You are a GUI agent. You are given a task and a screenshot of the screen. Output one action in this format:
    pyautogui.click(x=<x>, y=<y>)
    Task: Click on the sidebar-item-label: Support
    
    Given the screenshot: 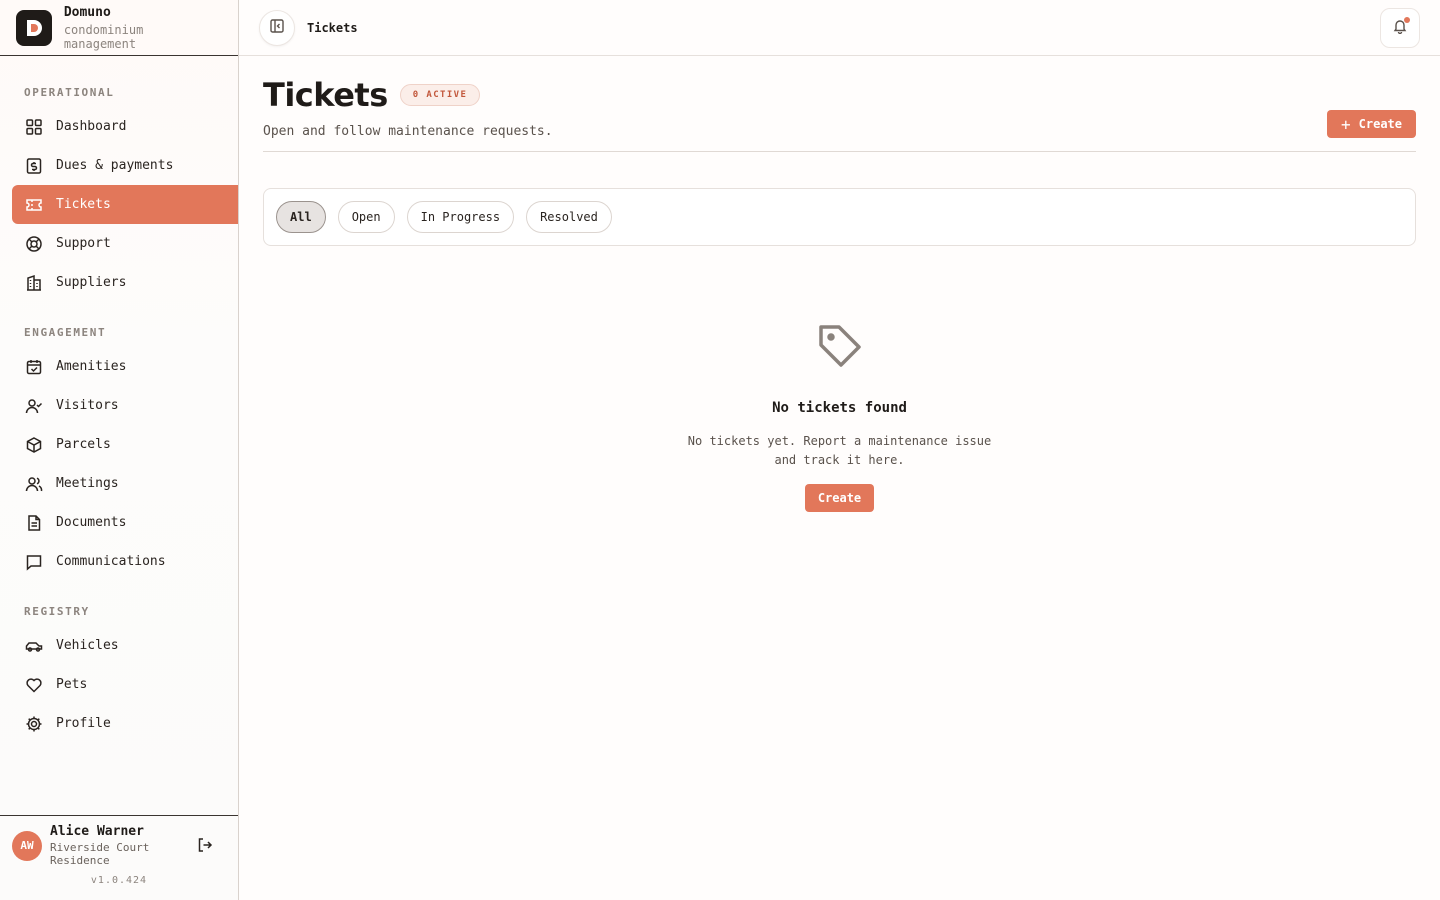 What is the action you would take?
    pyautogui.click(x=83, y=243)
    